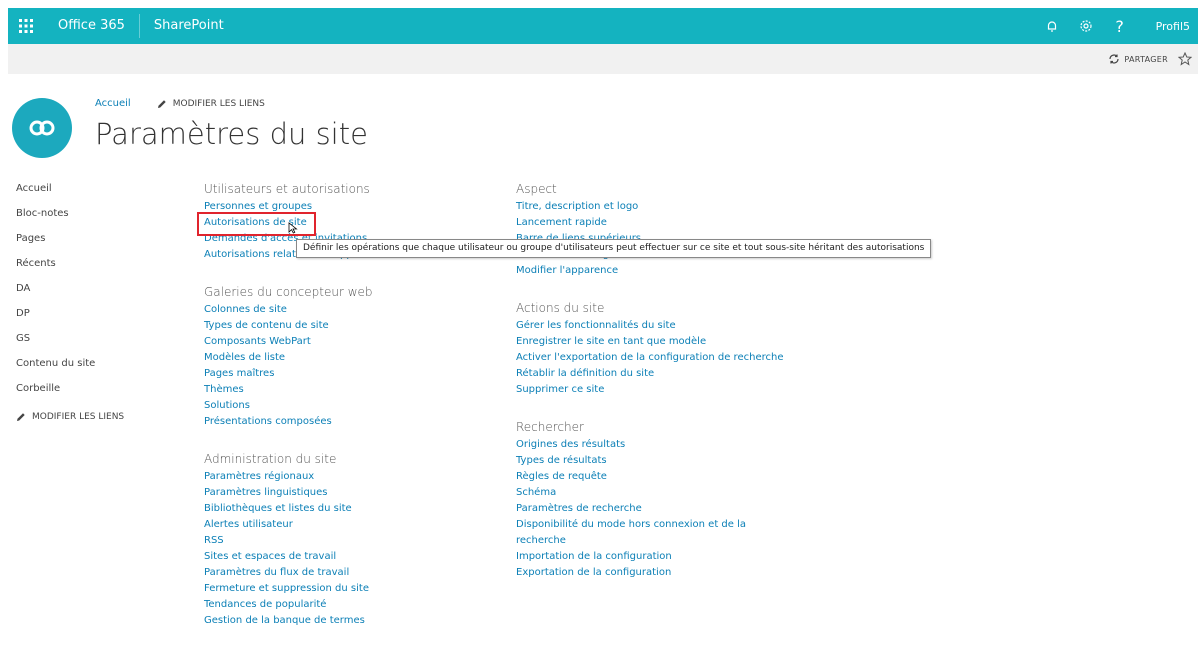 The width and height of the screenshot is (1204, 651). I want to click on link-content-types: Types de contenu de site, so click(349, 326).